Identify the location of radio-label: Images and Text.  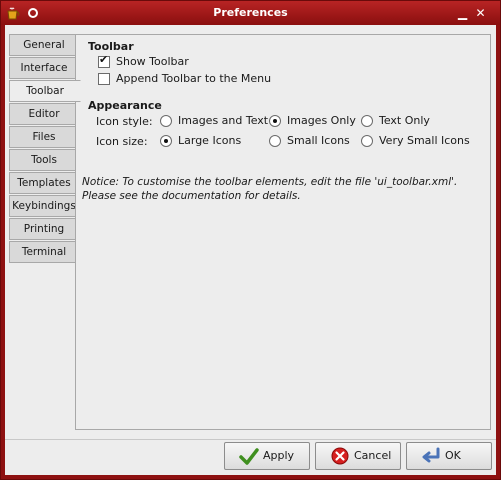
(223, 120).